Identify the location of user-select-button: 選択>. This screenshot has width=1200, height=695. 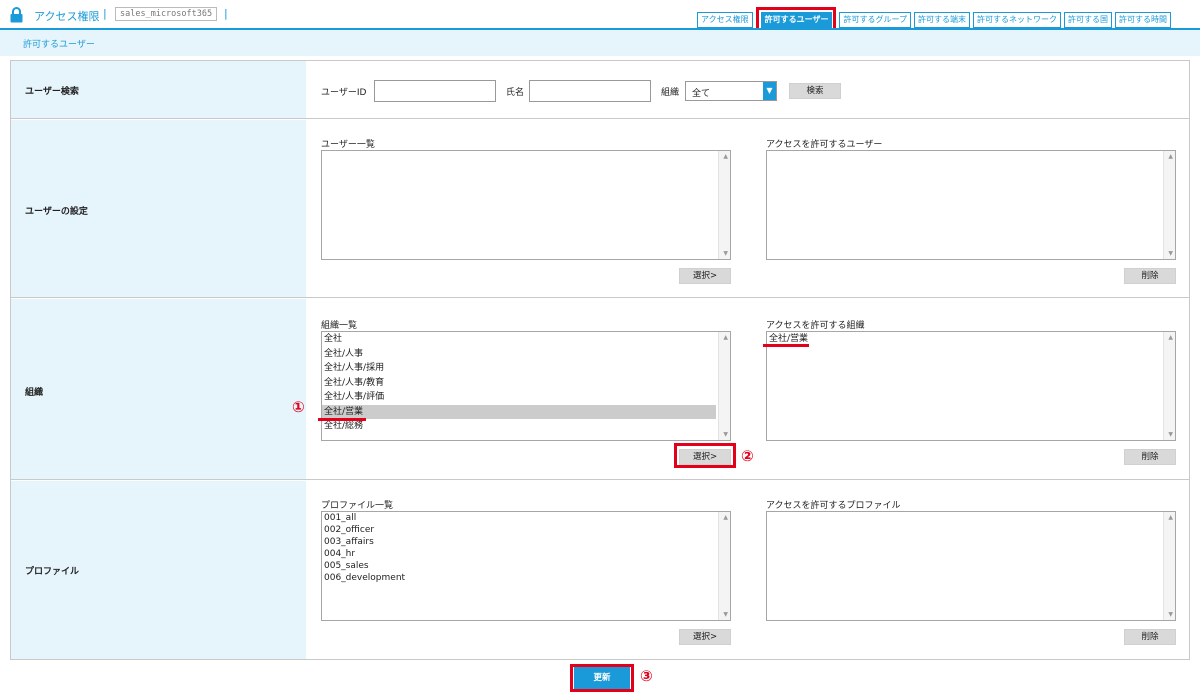
(705, 276).